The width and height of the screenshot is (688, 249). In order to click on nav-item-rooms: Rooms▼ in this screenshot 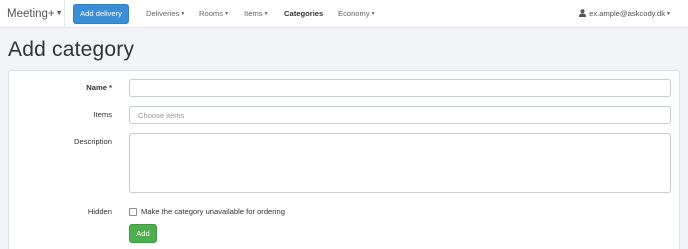, I will do `click(214, 14)`.